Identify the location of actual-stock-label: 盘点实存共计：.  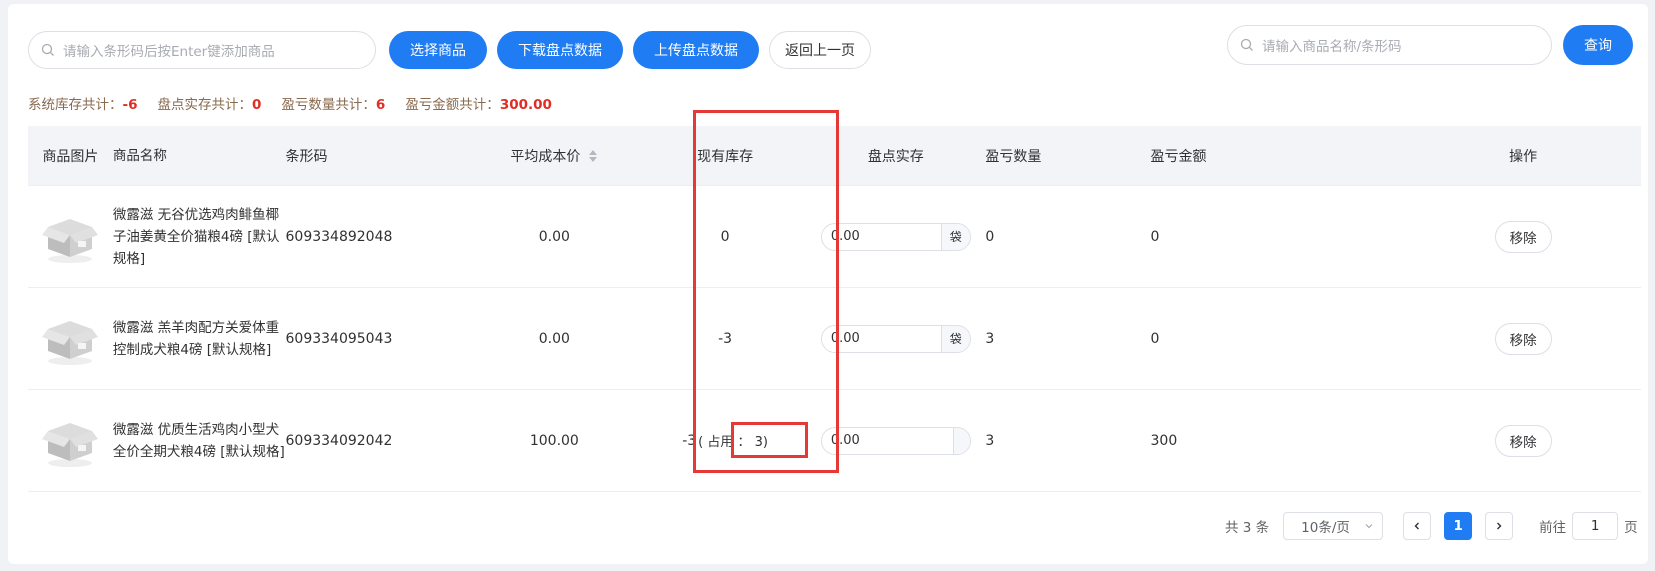
(205, 105).